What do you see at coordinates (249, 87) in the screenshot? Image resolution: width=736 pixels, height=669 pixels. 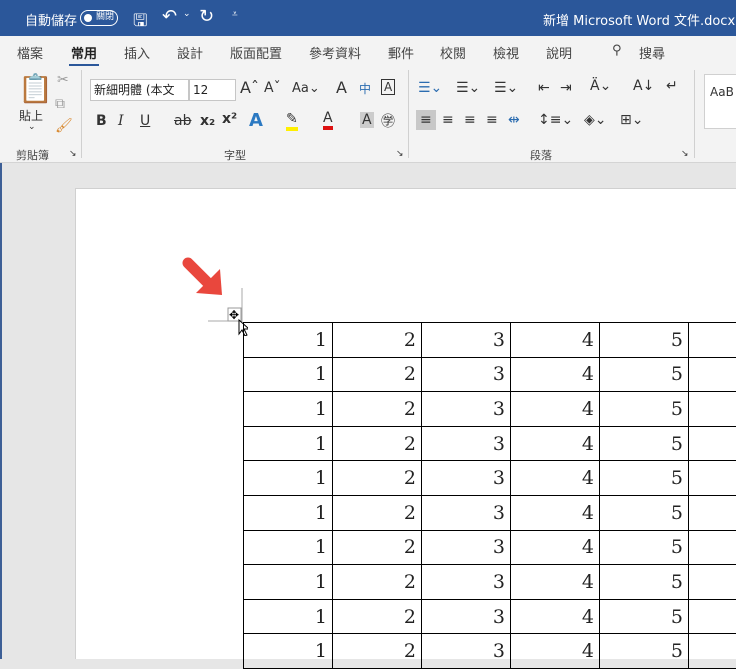 I see `grow-font-icon: Aˆ` at bounding box center [249, 87].